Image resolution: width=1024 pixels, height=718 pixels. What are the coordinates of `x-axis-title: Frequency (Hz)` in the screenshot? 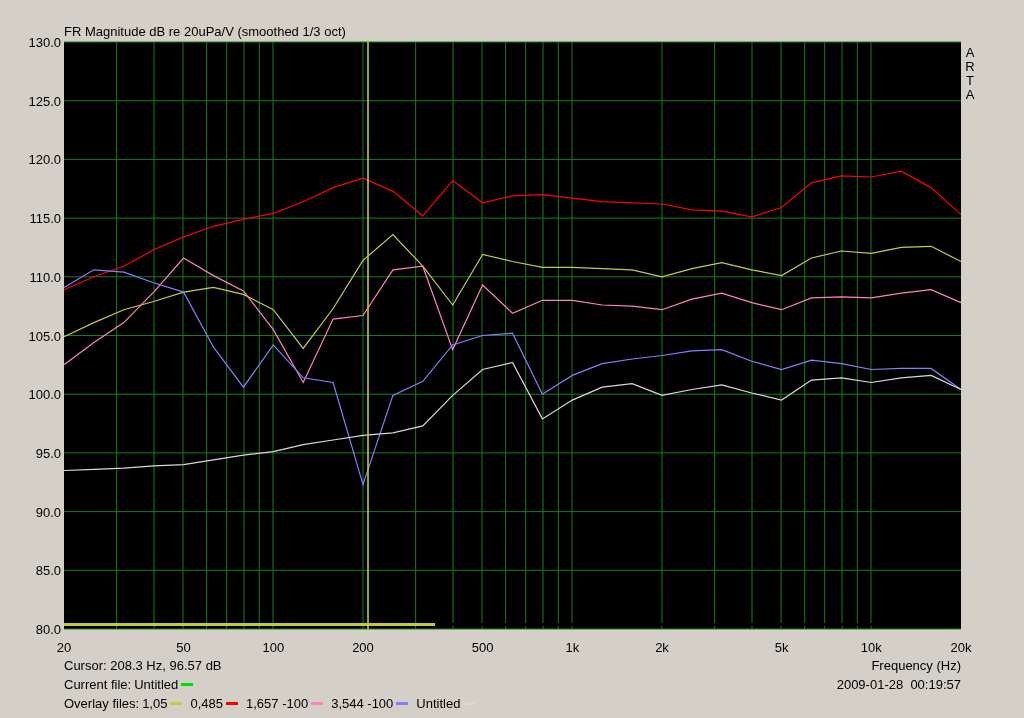 It's located at (916, 665).